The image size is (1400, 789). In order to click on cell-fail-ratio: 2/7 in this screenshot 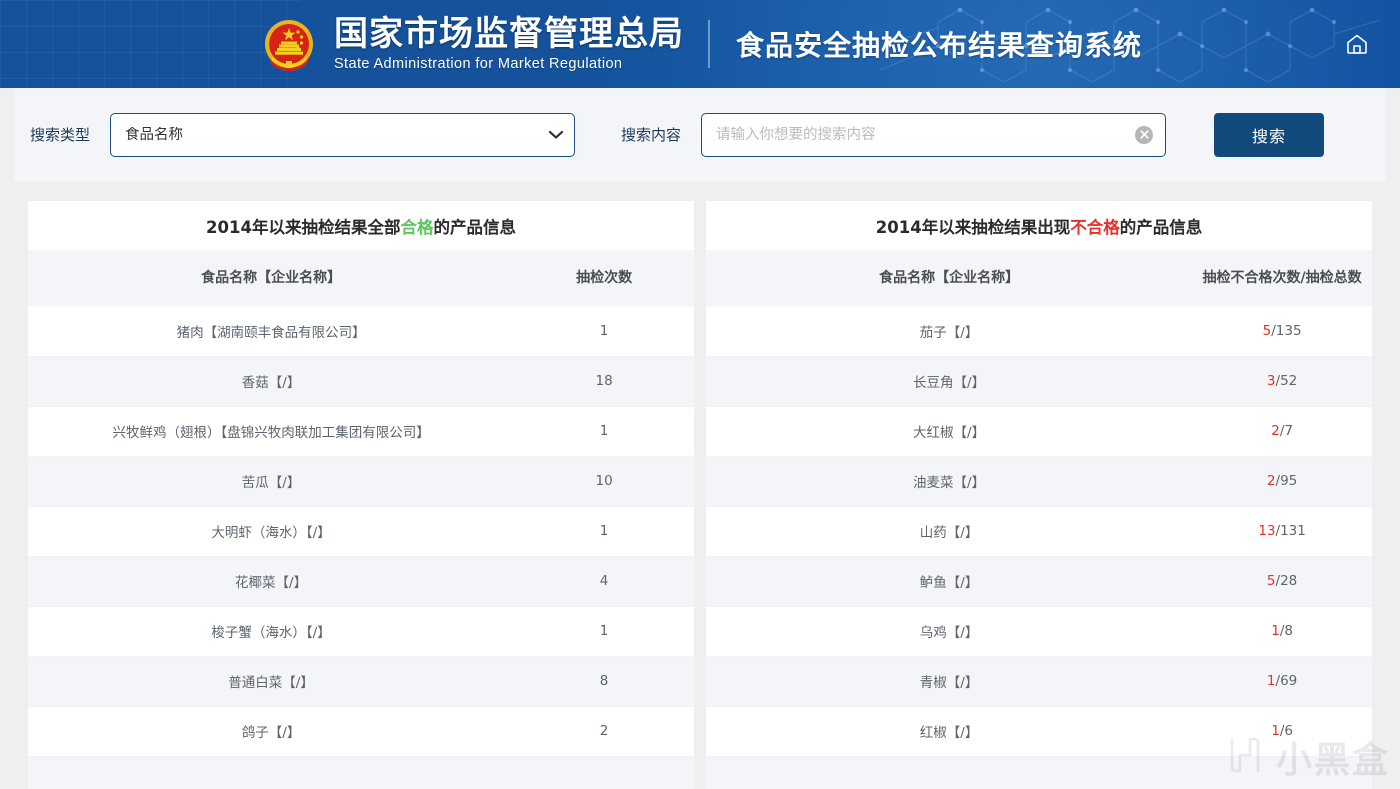, I will do `click(1282, 431)`.